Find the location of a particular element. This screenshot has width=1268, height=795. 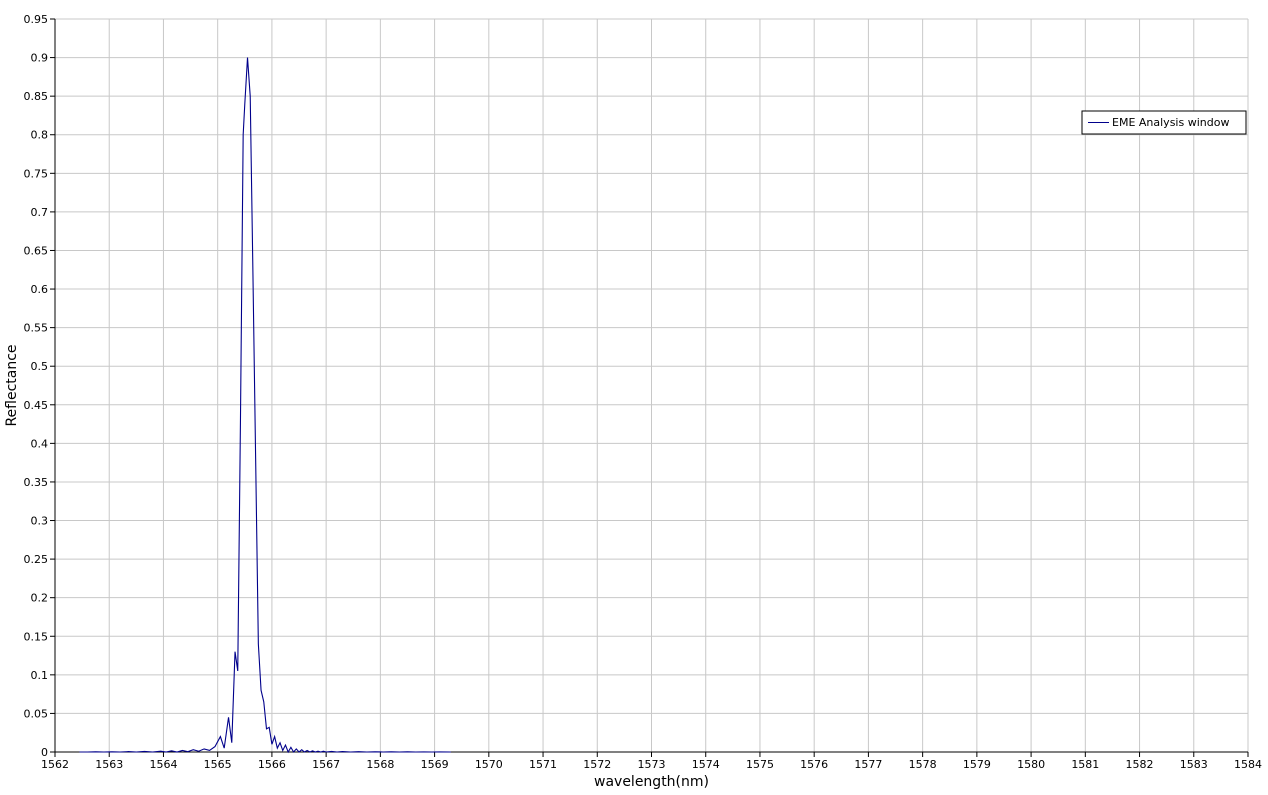

y-tick-label: 0.9 is located at coordinates (40, 58).